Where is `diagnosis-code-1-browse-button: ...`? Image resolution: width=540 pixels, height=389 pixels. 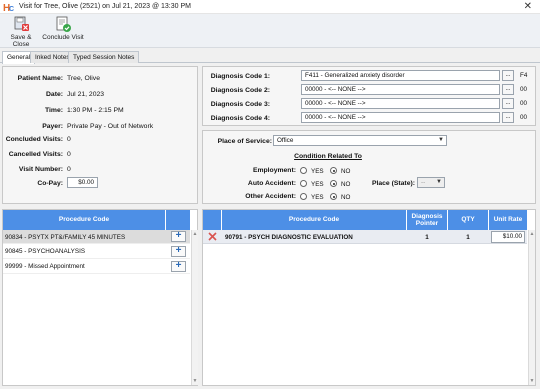
diagnosis-code-1-browse-button: ... is located at coordinates (508, 75).